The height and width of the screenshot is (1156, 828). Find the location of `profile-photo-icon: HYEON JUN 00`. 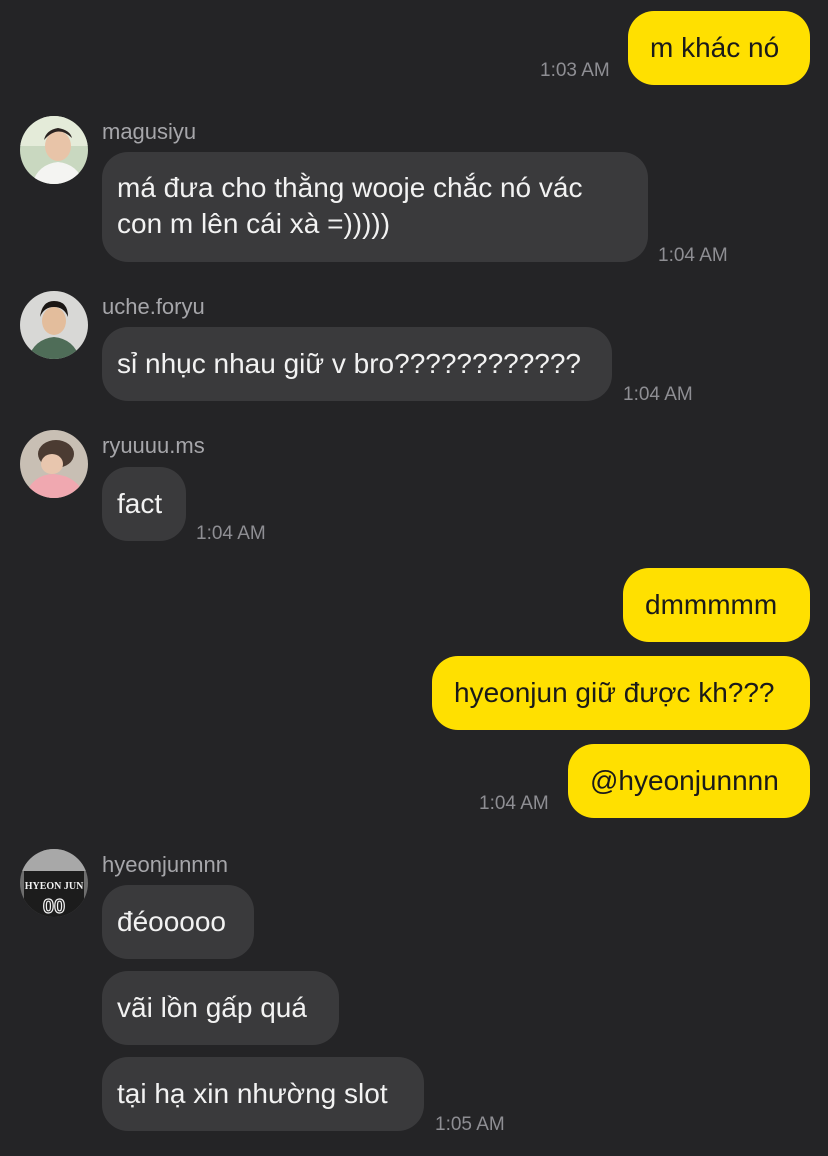

profile-photo-icon: HYEON JUN 00 is located at coordinates (54, 883).